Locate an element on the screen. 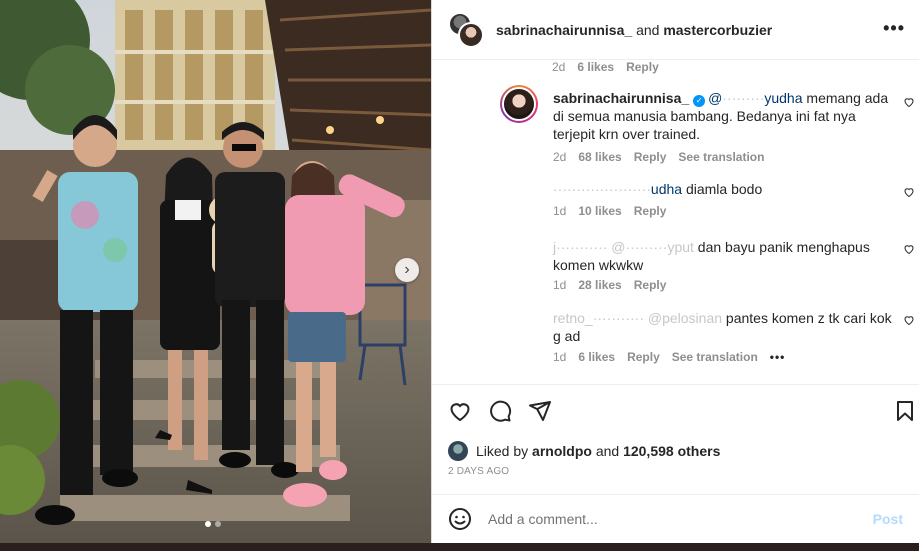 This screenshot has width=919, height=551. comment-meta: 1d 10 likes Reply is located at coordinates (609, 211).